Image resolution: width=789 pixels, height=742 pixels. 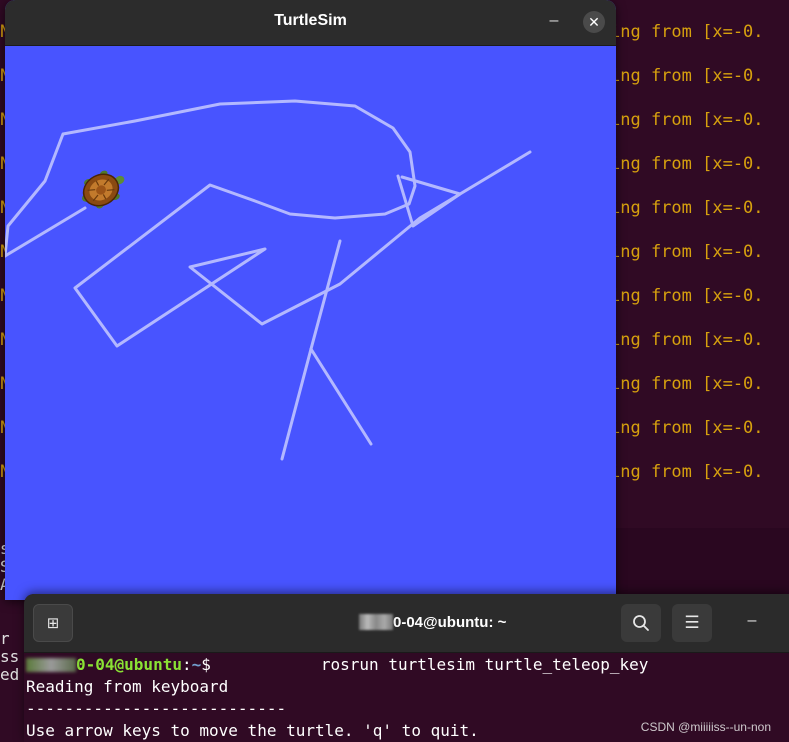 I want to click on search-button, so click(x=641, y=623).